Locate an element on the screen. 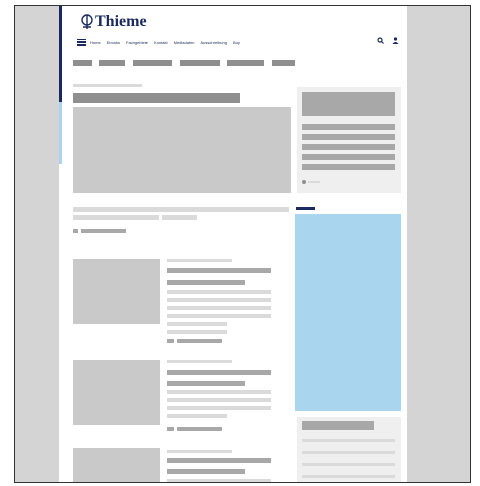 Image resolution: width=480 pixels, height=486 pixels. section-label is located at coordinates (103, 231).